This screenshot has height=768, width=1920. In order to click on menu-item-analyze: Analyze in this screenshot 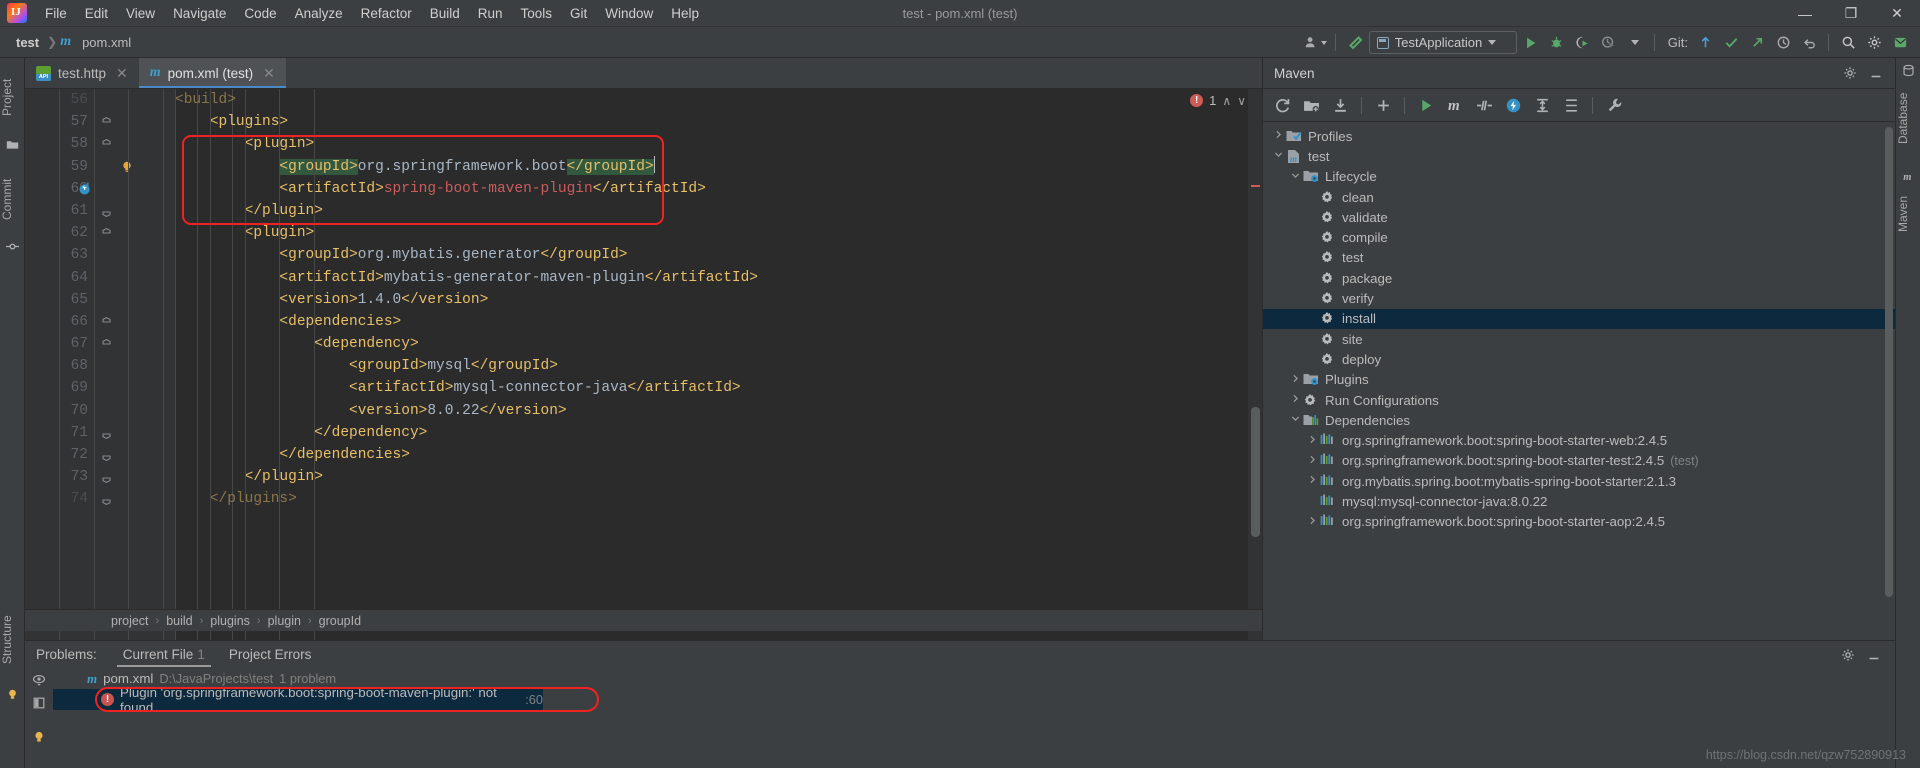, I will do `click(319, 13)`.